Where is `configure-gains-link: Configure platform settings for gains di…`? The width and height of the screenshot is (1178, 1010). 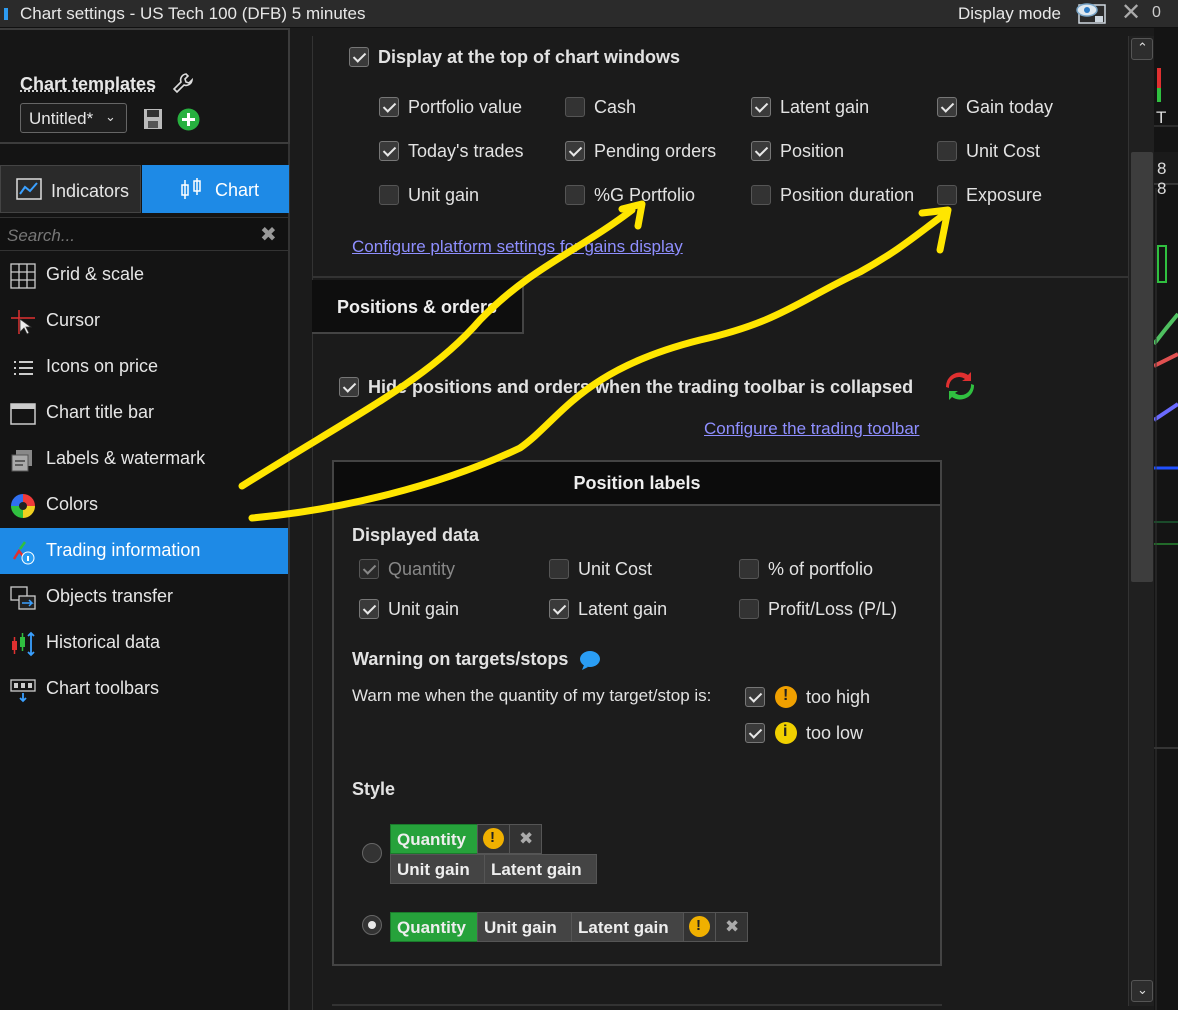 configure-gains-link: Configure platform settings for gains di… is located at coordinates (517, 247).